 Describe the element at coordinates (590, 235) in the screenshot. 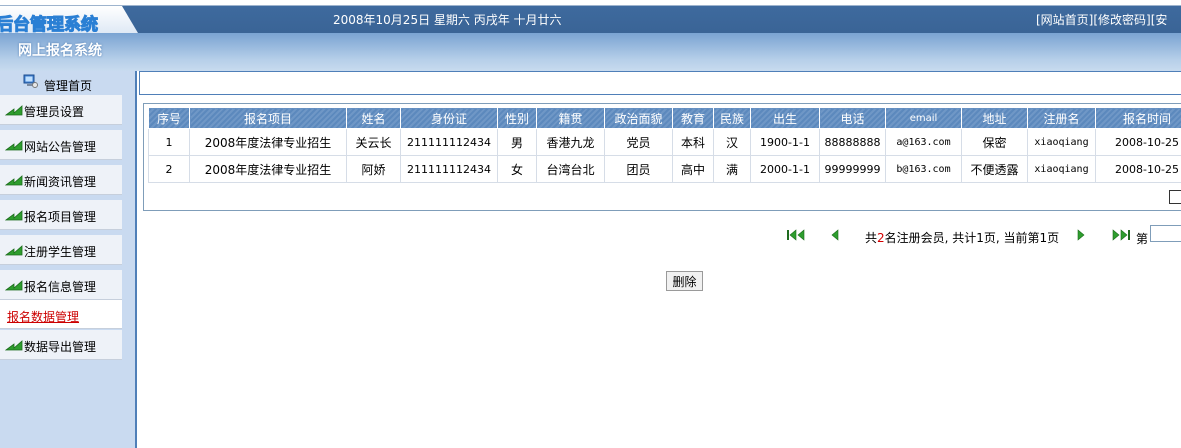

I see `pagination: 共2名注册会员, 共计1页, 当前第1页 第` at that location.